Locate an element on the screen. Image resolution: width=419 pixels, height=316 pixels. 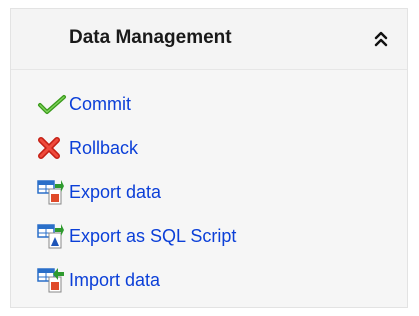
export-sql-icon is located at coordinates (53, 236).